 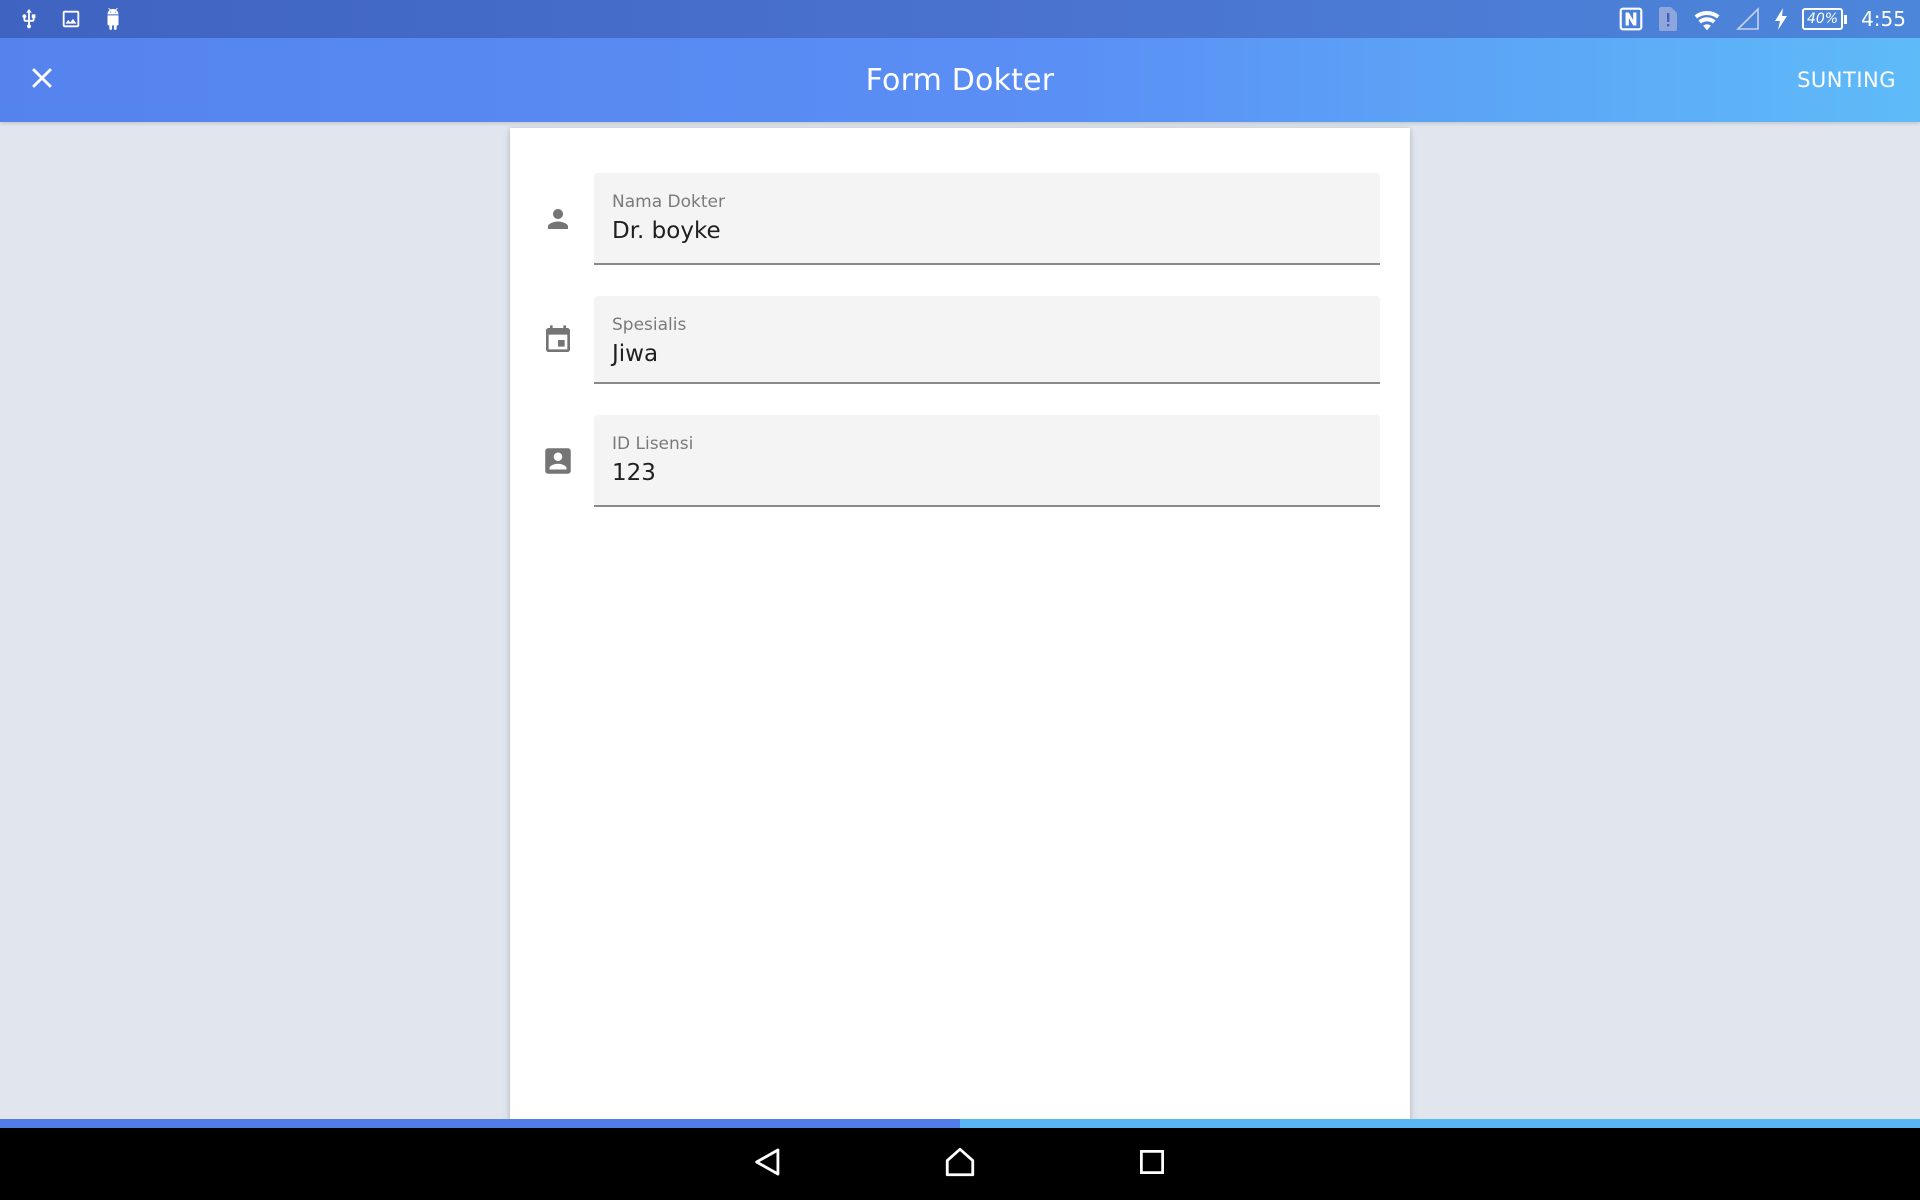 What do you see at coordinates (1668, 19) in the screenshot?
I see `sim-alert-icon` at bounding box center [1668, 19].